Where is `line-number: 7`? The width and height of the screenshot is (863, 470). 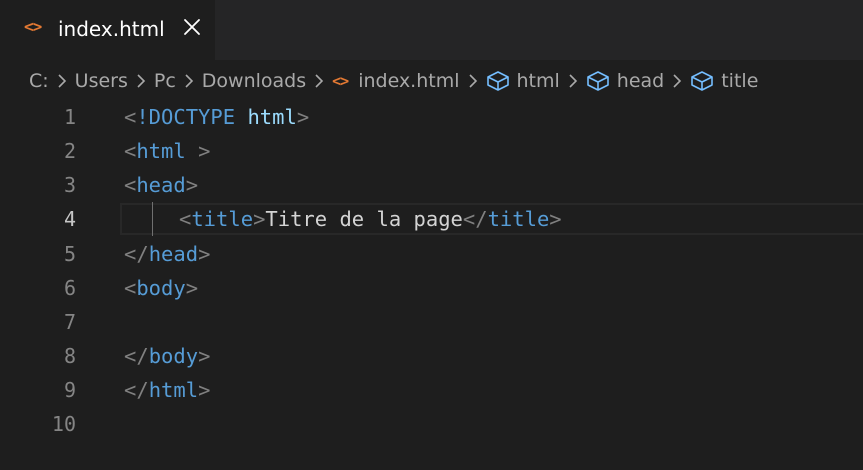
line-number: 7 is located at coordinates (69, 322).